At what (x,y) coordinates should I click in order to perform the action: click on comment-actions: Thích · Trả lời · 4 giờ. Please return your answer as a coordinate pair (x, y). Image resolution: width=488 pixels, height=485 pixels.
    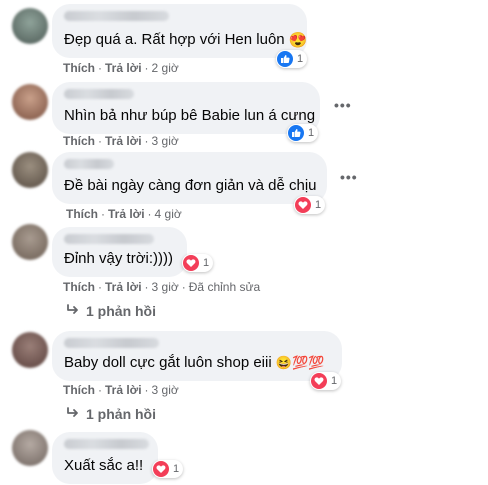
    Looking at the image, I should click on (124, 214).